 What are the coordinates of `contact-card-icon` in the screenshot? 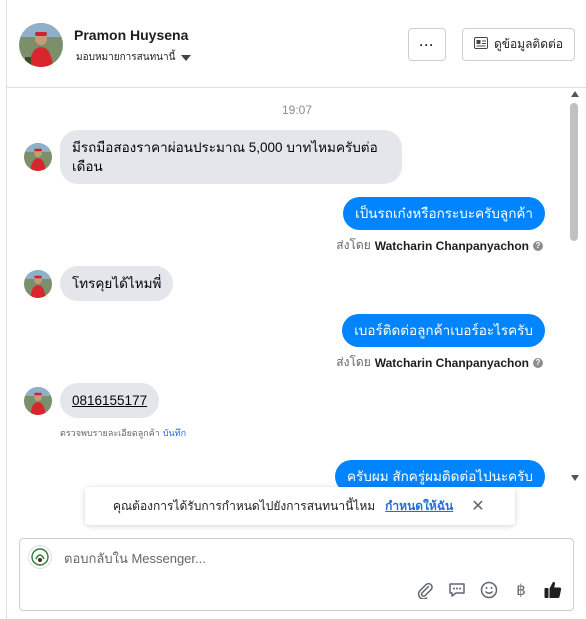 It's located at (480, 44).